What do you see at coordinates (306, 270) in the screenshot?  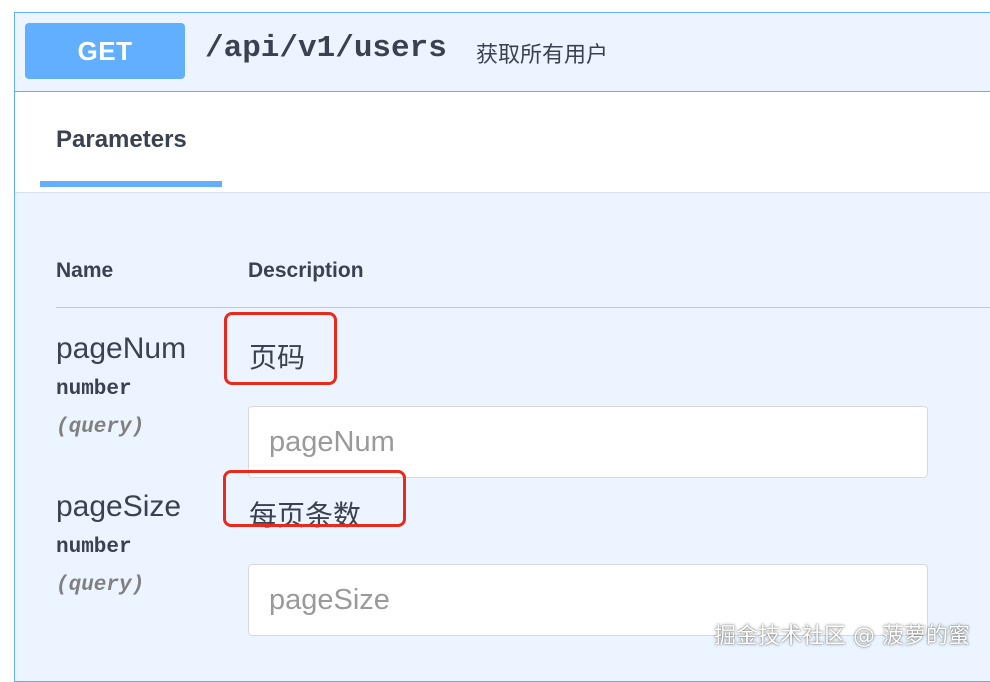 I see `column-header-description: Description` at bounding box center [306, 270].